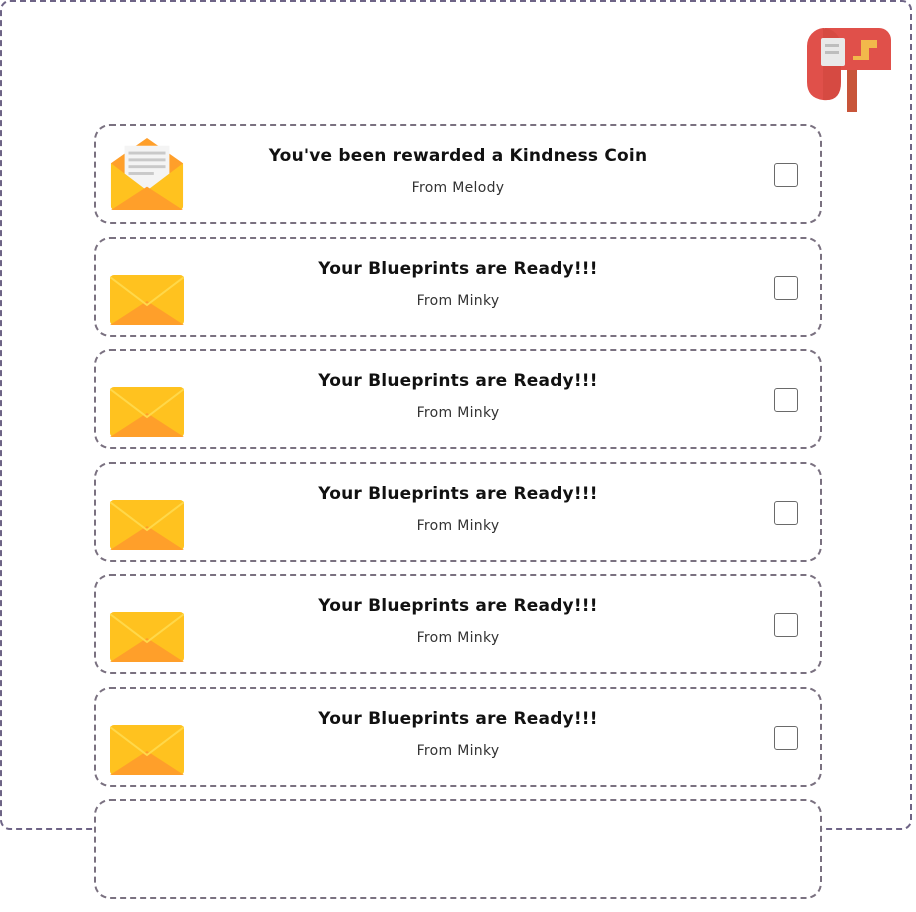 The height and width of the screenshot is (912, 916). Describe the element at coordinates (849, 70) in the screenshot. I see `mailbox-icon` at that location.